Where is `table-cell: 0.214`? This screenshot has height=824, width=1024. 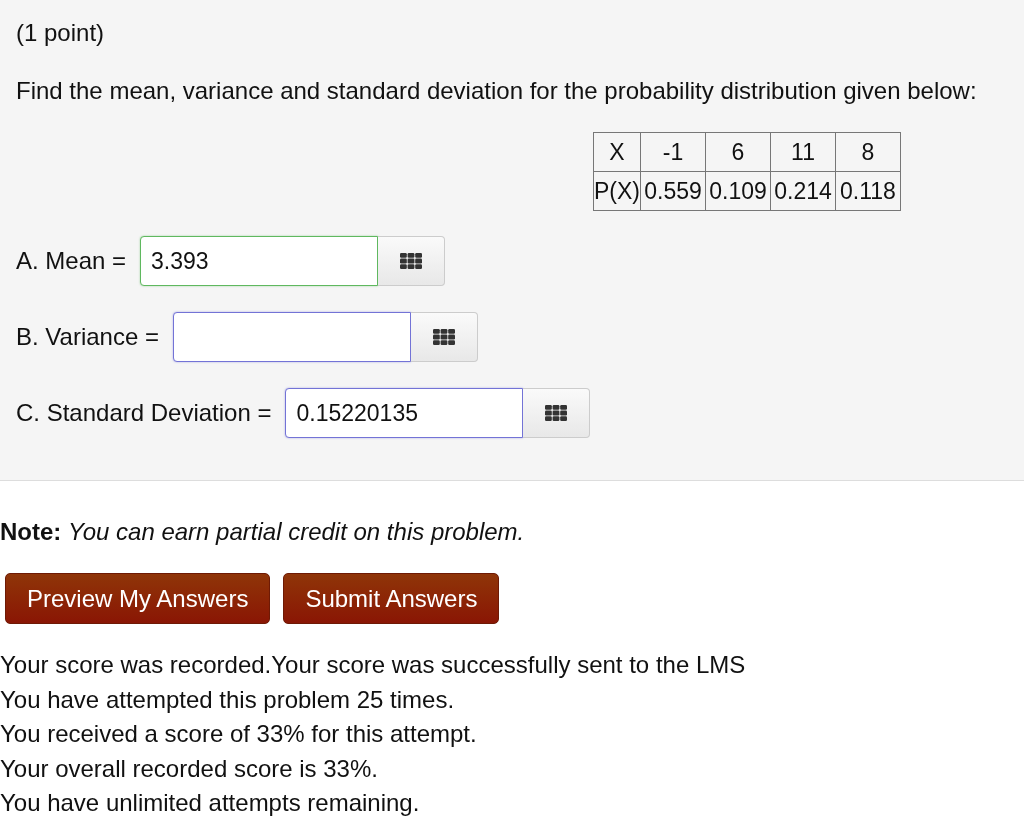
table-cell: 0.214 is located at coordinates (803, 191).